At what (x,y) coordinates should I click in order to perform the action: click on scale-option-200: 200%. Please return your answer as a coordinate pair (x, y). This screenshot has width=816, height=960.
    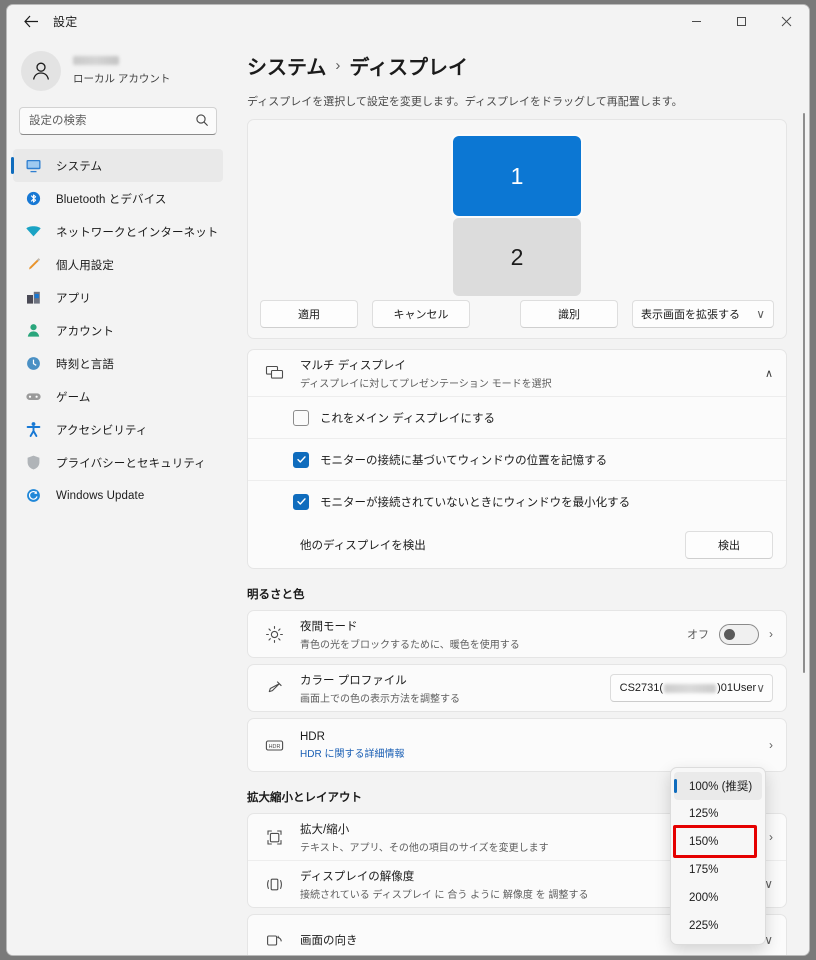
    Looking at the image, I should click on (718, 898).